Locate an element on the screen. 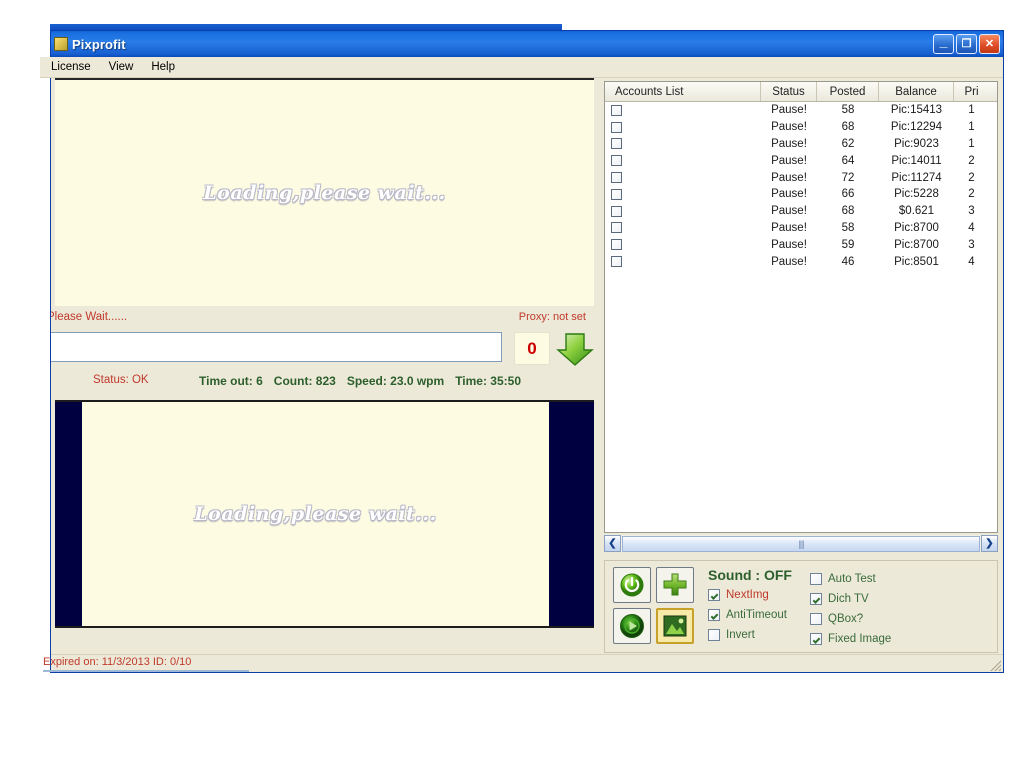 This screenshot has width=1024, height=768. resize-grip-icon is located at coordinates (995, 665).